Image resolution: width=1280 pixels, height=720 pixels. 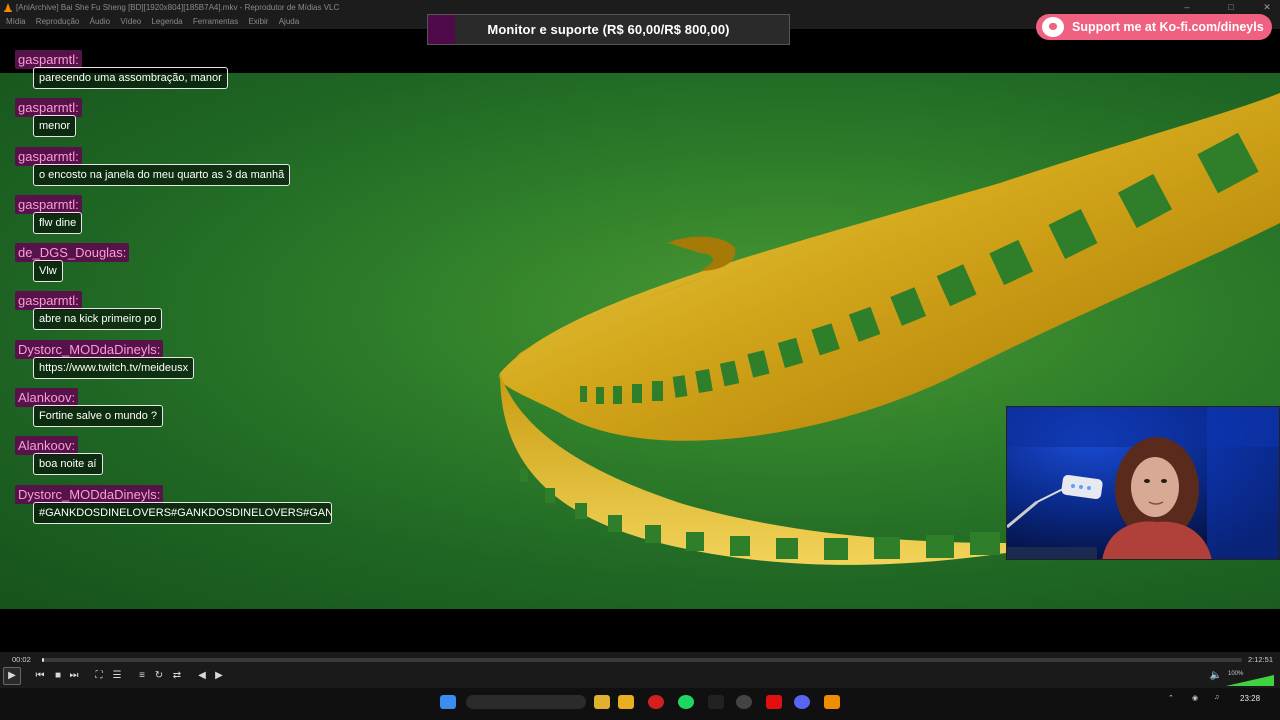 I want to click on chat-text: parecendo uma assombração, manor, so click(x=130, y=78).